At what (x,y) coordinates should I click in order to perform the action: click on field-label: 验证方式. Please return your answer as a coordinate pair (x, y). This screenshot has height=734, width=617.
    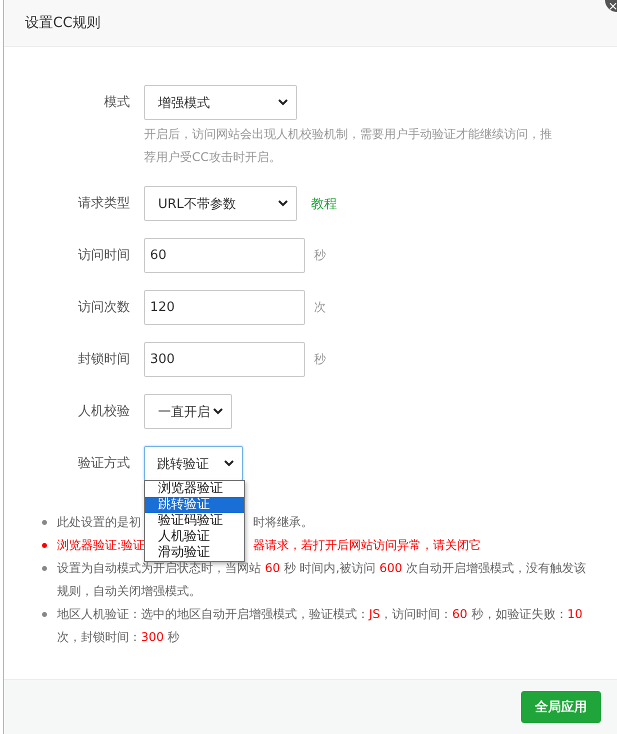
    Looking at the image, I should click on (104, 464).